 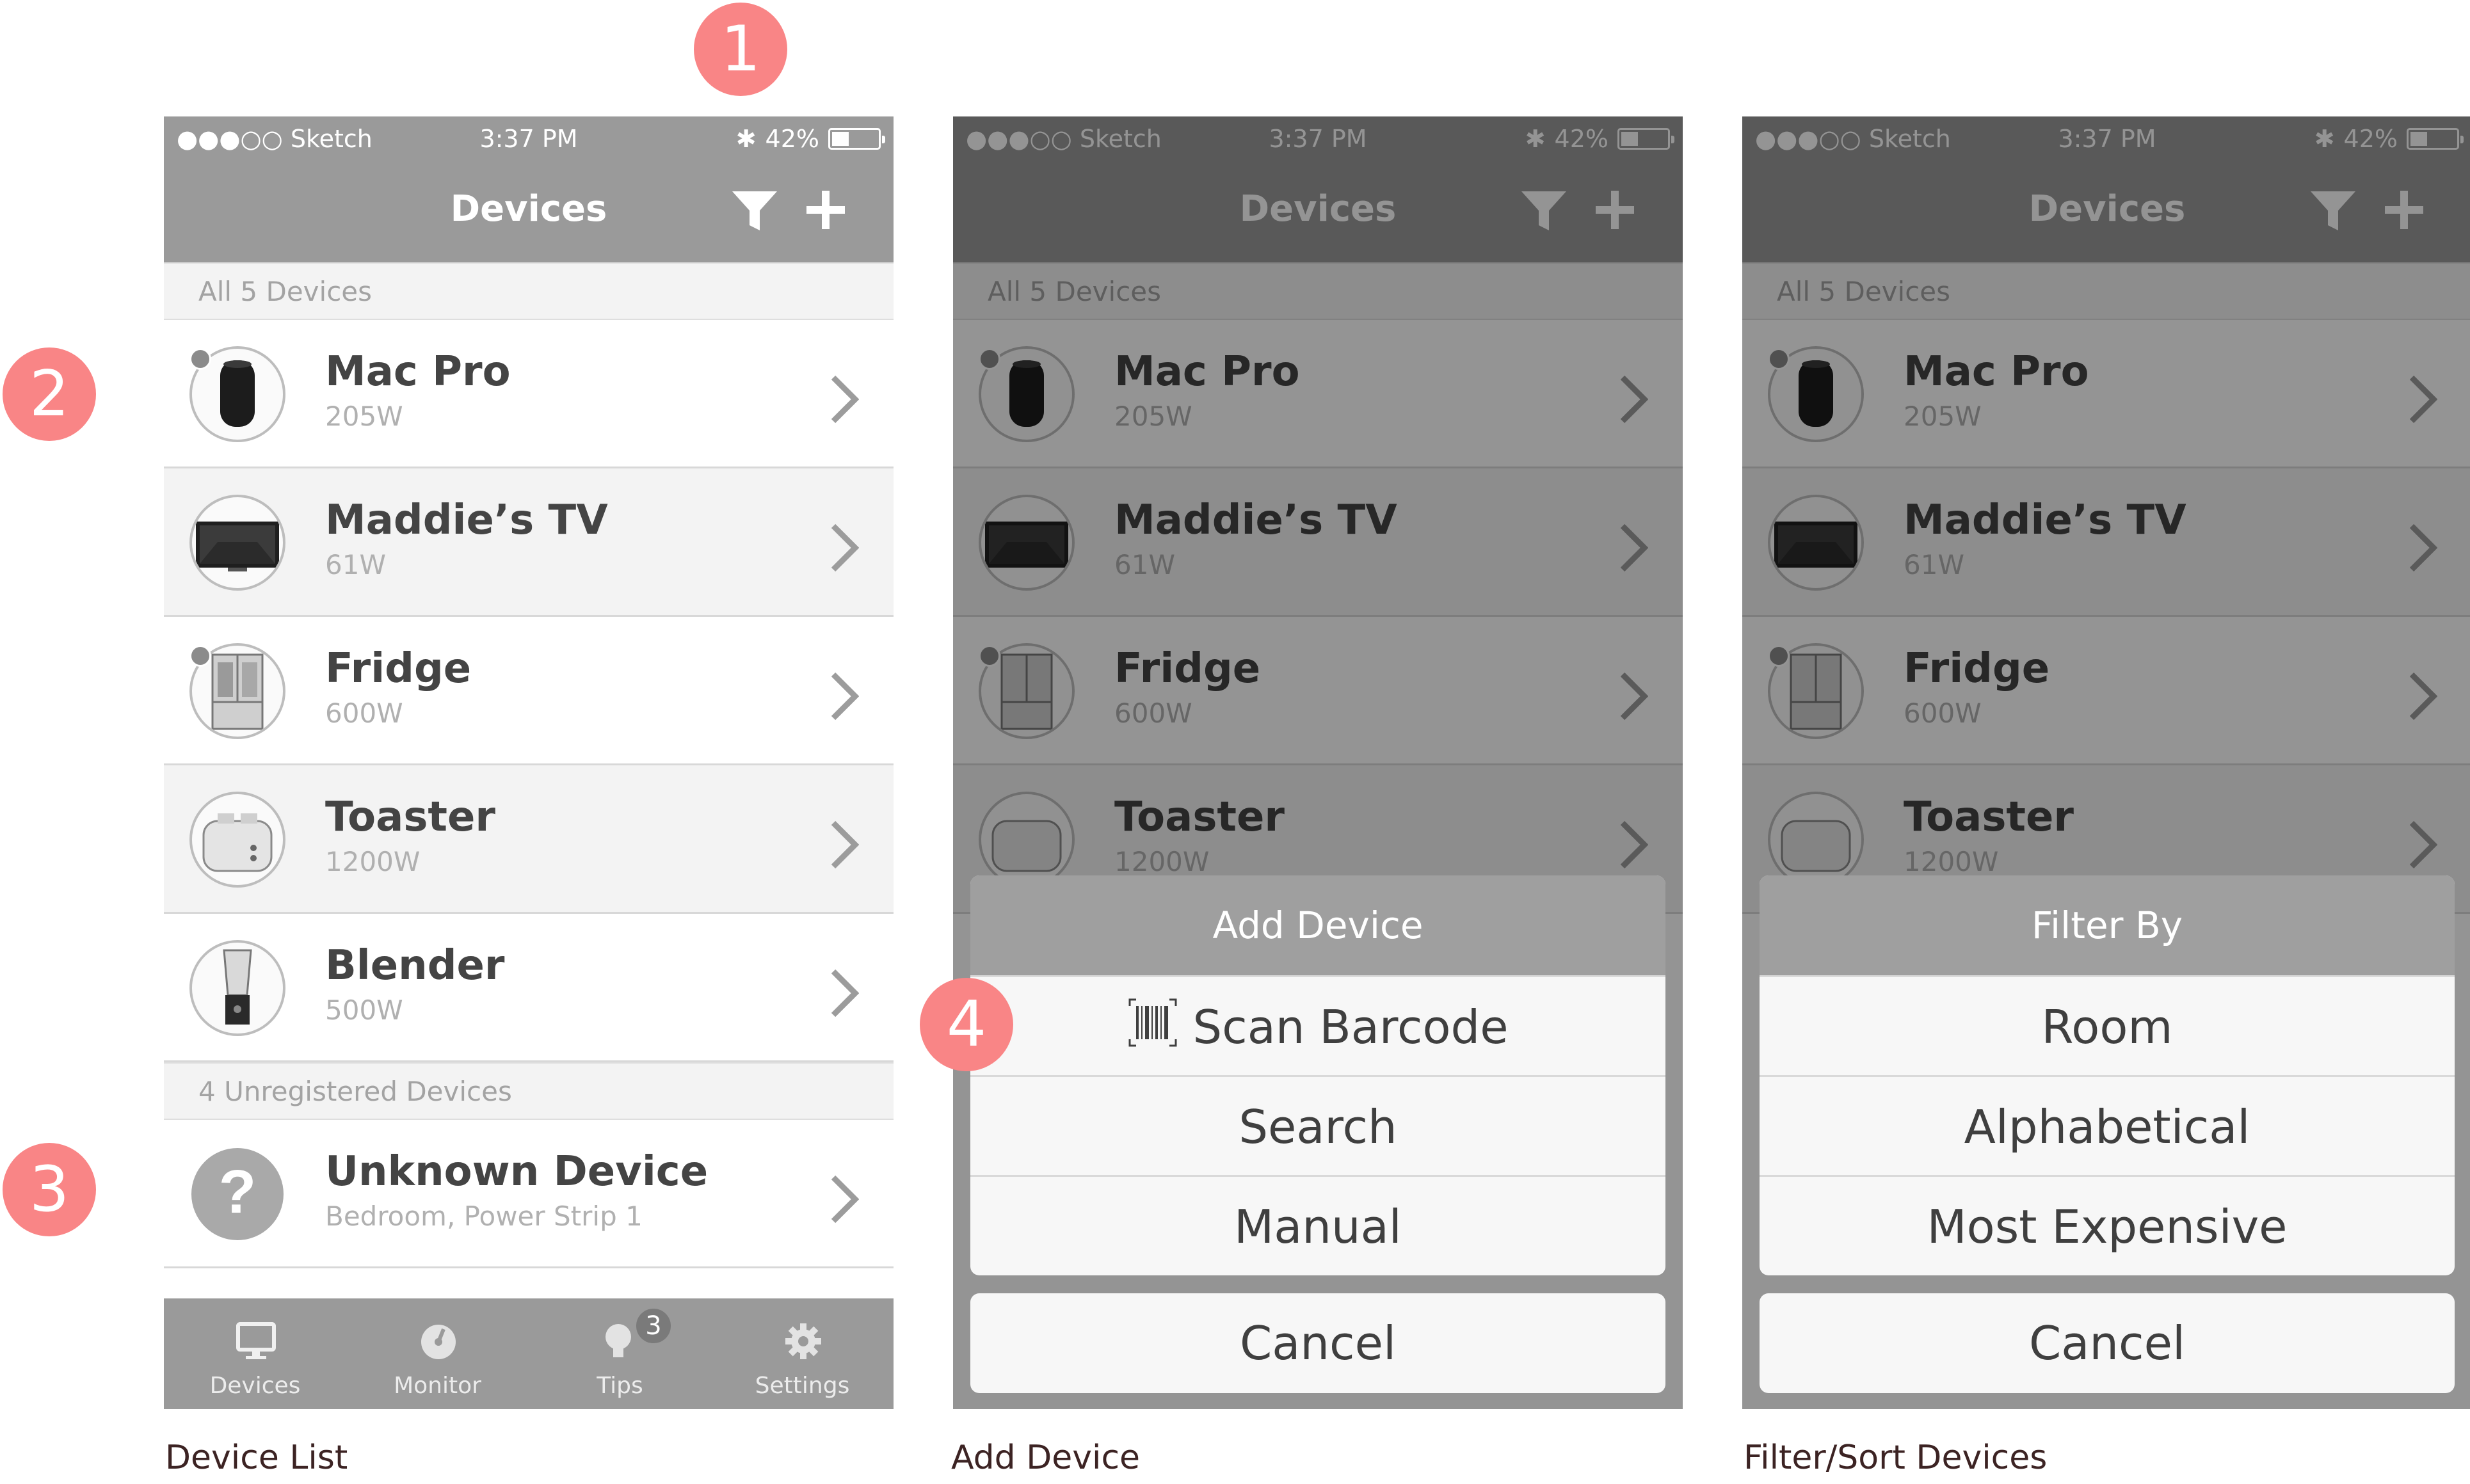 What do you see at coordinates (746, 139) in the screenshot?
I see `bluetooth-icon: ✱` at bounding box center [746, 139].